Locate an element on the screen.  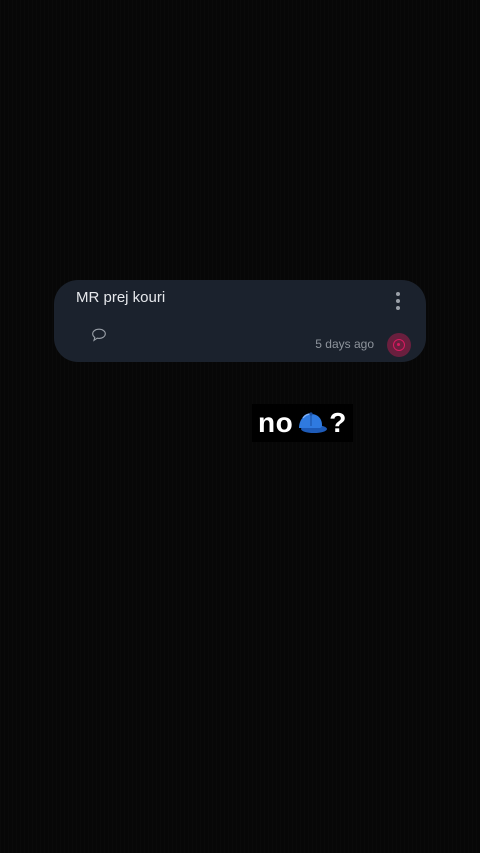
comment-icon is located at coordinates (99, 335).